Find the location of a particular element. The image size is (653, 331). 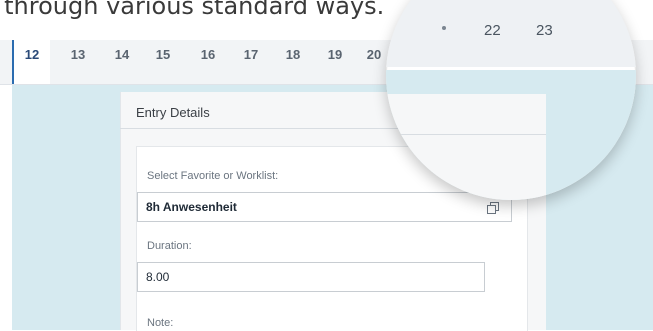

day-cell: 18 is located at coordinates (293, 62).